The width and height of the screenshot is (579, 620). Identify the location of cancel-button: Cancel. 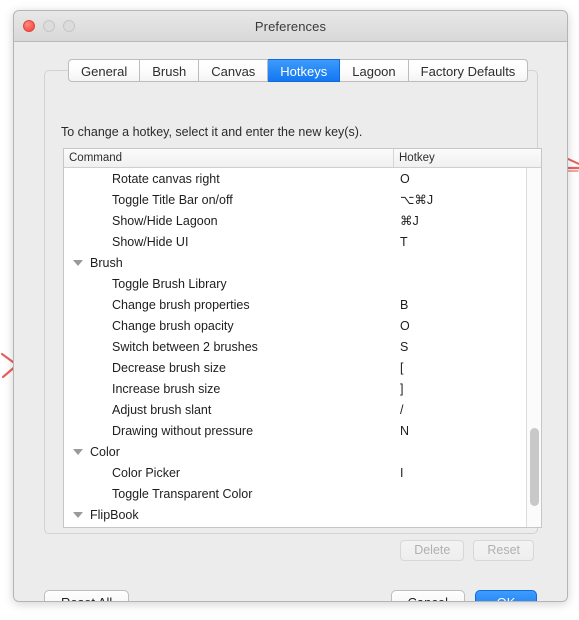
(427, 595).